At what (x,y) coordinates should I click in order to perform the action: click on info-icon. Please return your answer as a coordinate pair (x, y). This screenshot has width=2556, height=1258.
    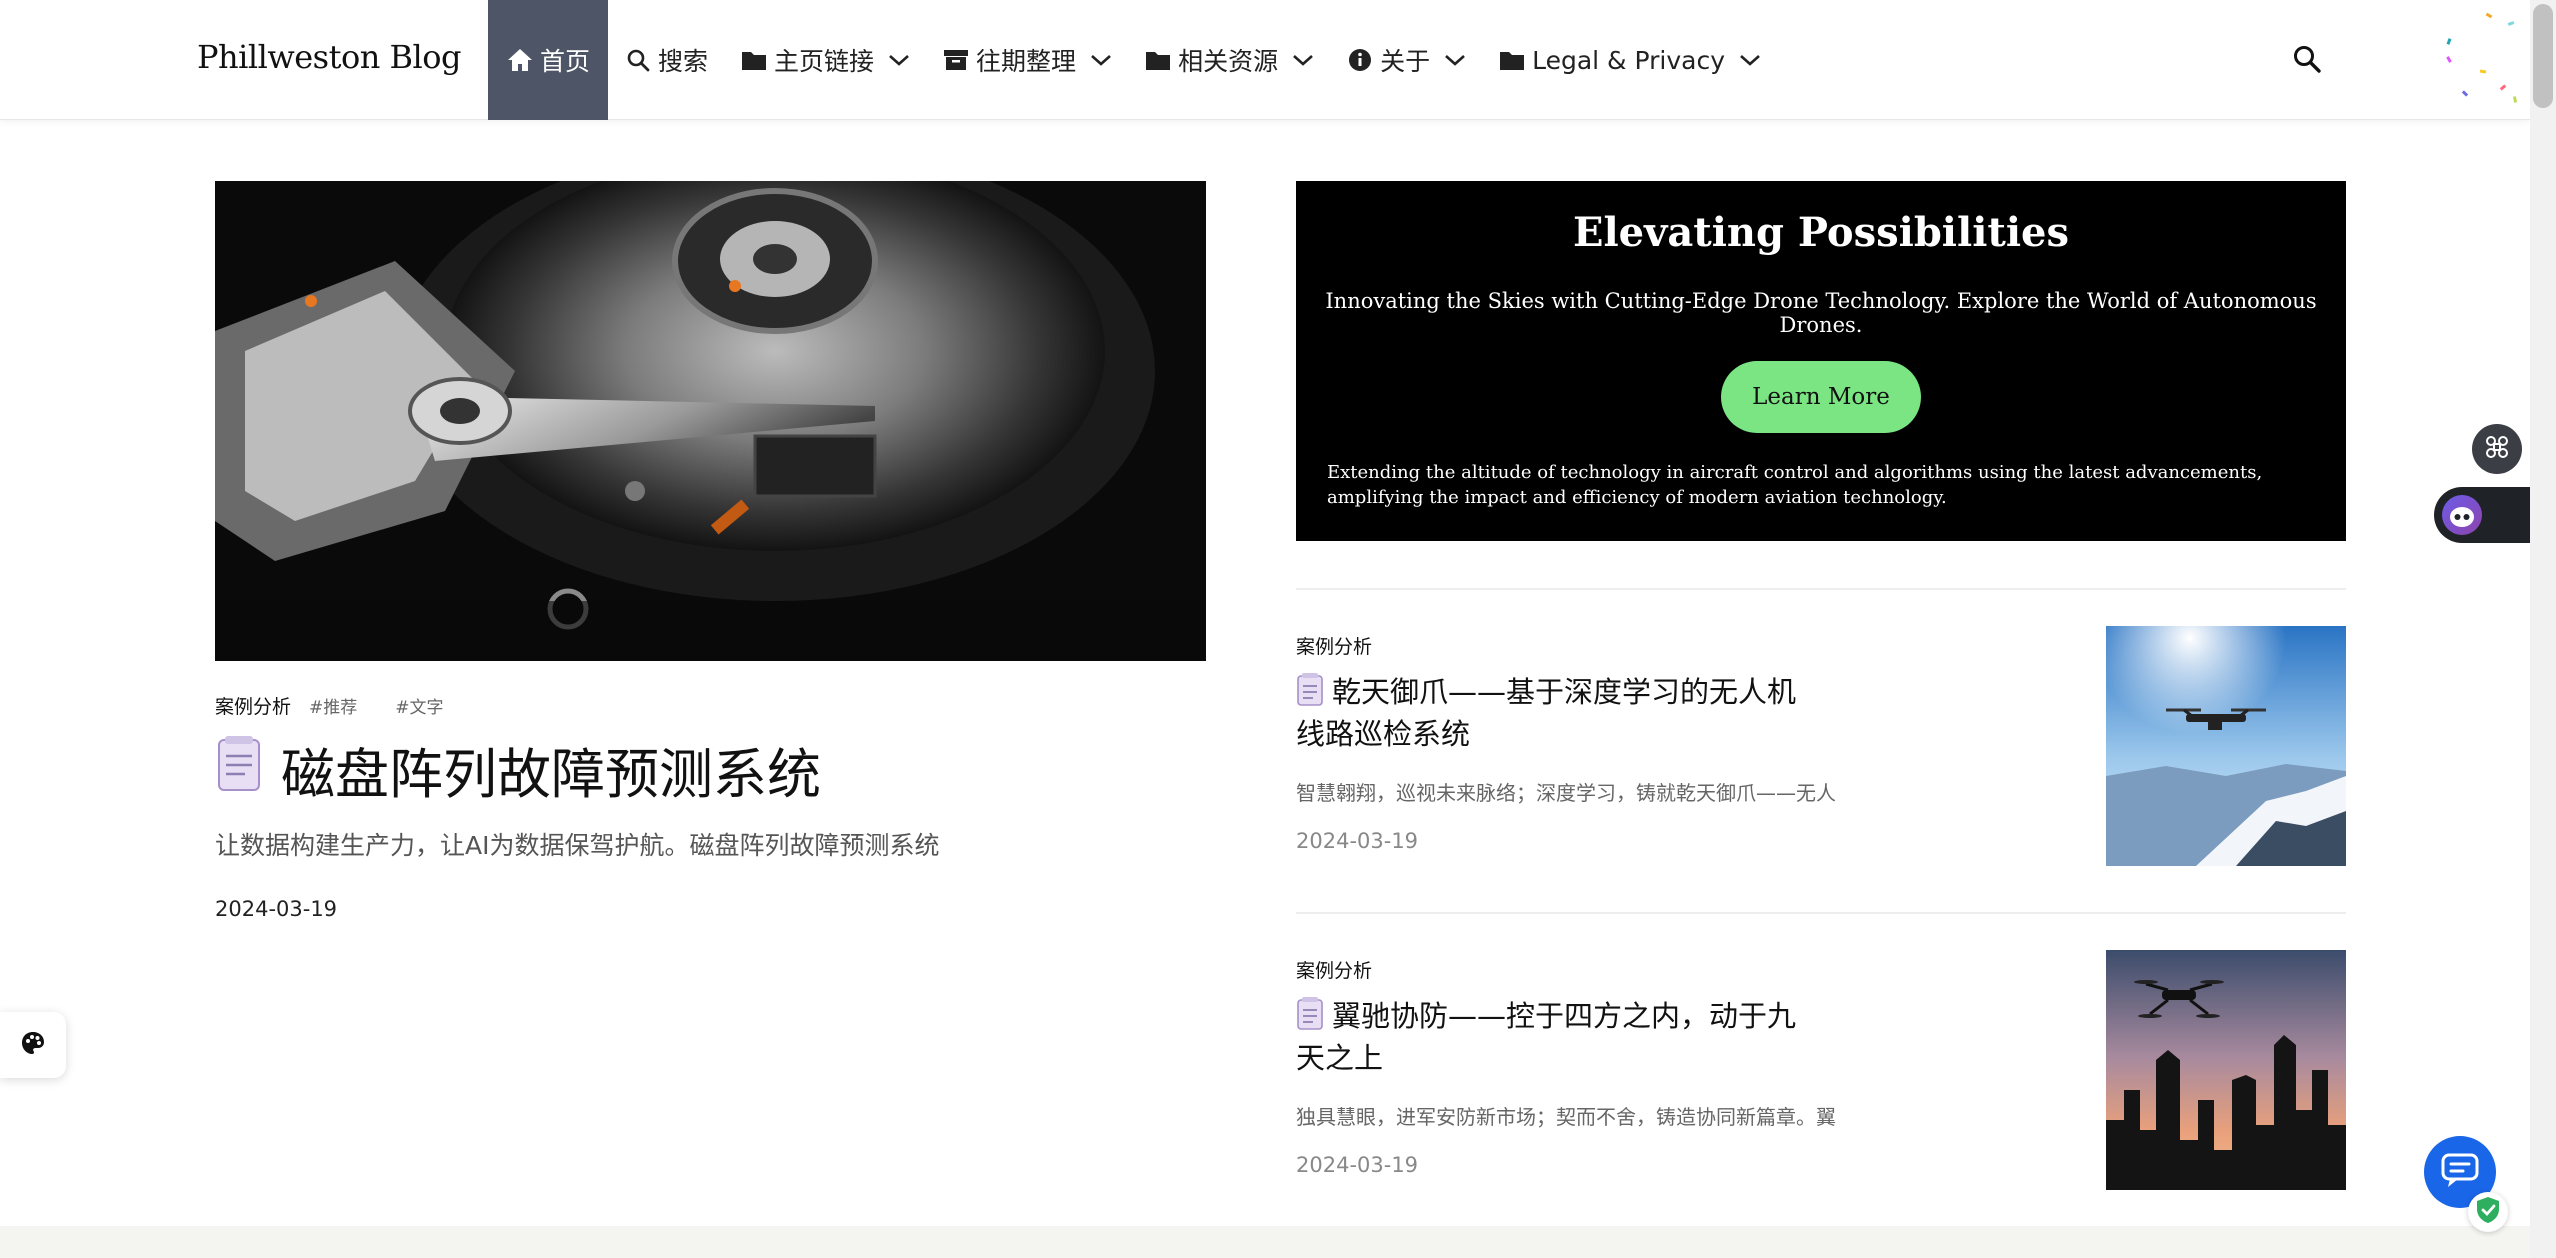
    Looking at the image, I should click on (1360, 60).